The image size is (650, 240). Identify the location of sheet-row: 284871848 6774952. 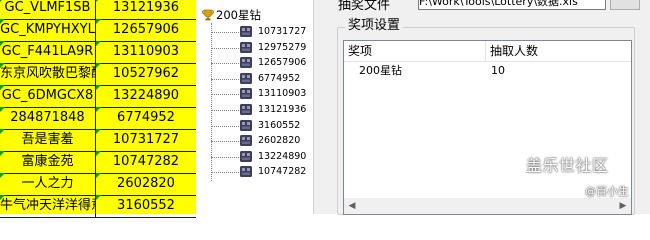
(98, 118).